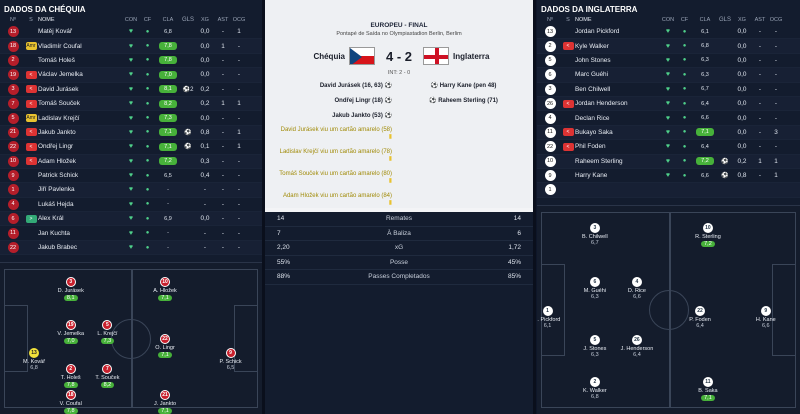  What do you see at coordinates (668, 147) in the screenshot?
I see `table-row: 22 < Phil Foden ♥ ● 6,4 0,0 - -` at bounding box center [668, 147].